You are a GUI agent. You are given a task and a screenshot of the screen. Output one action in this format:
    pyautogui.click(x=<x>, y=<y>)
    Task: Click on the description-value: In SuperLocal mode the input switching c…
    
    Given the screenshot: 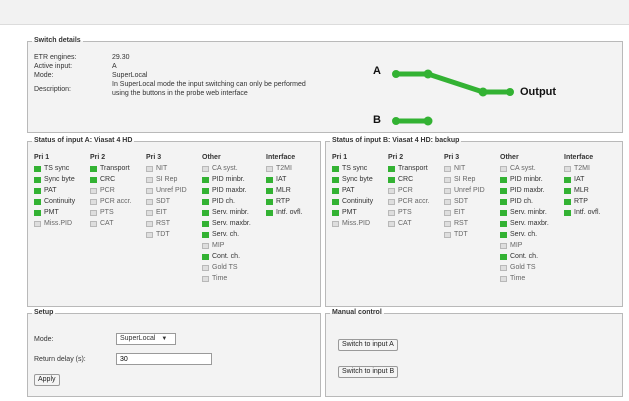 What is the action you would take?
    pyautogui.click(x=209, y=89)
    